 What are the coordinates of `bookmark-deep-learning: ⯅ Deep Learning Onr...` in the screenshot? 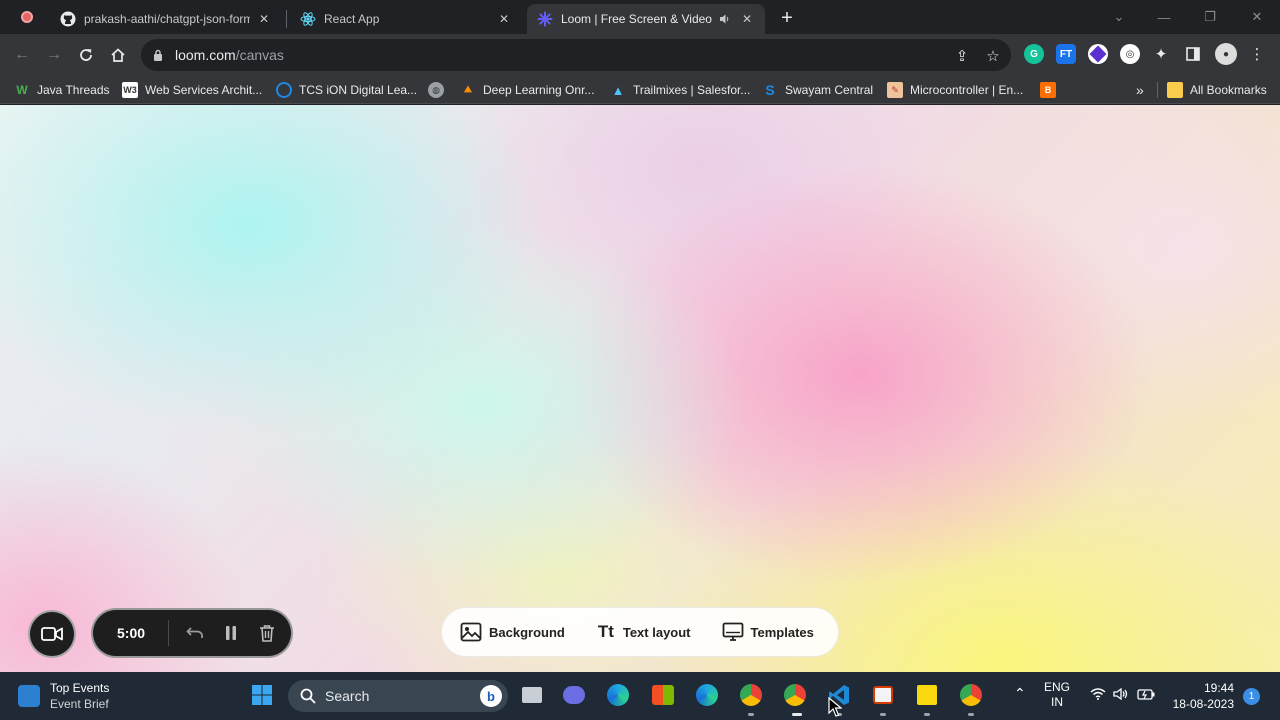 It's located at (527, 90).